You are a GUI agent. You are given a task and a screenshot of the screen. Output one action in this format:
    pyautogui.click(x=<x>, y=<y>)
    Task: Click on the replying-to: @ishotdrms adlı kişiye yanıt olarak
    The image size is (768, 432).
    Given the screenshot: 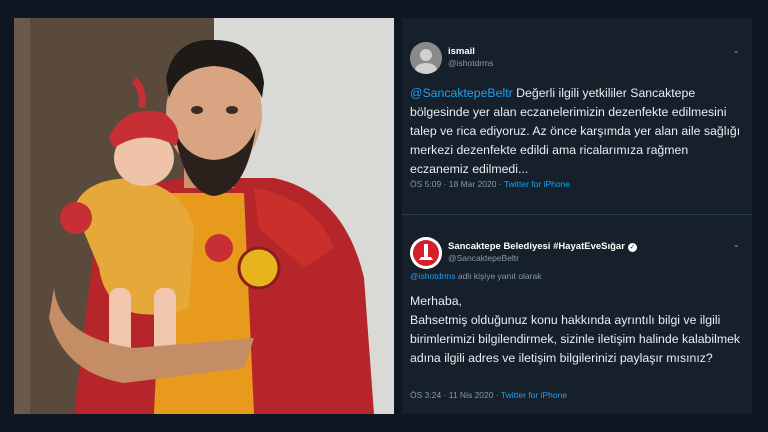 What is the action you would take?
    pyautogui.click(x=475, y=276)
    